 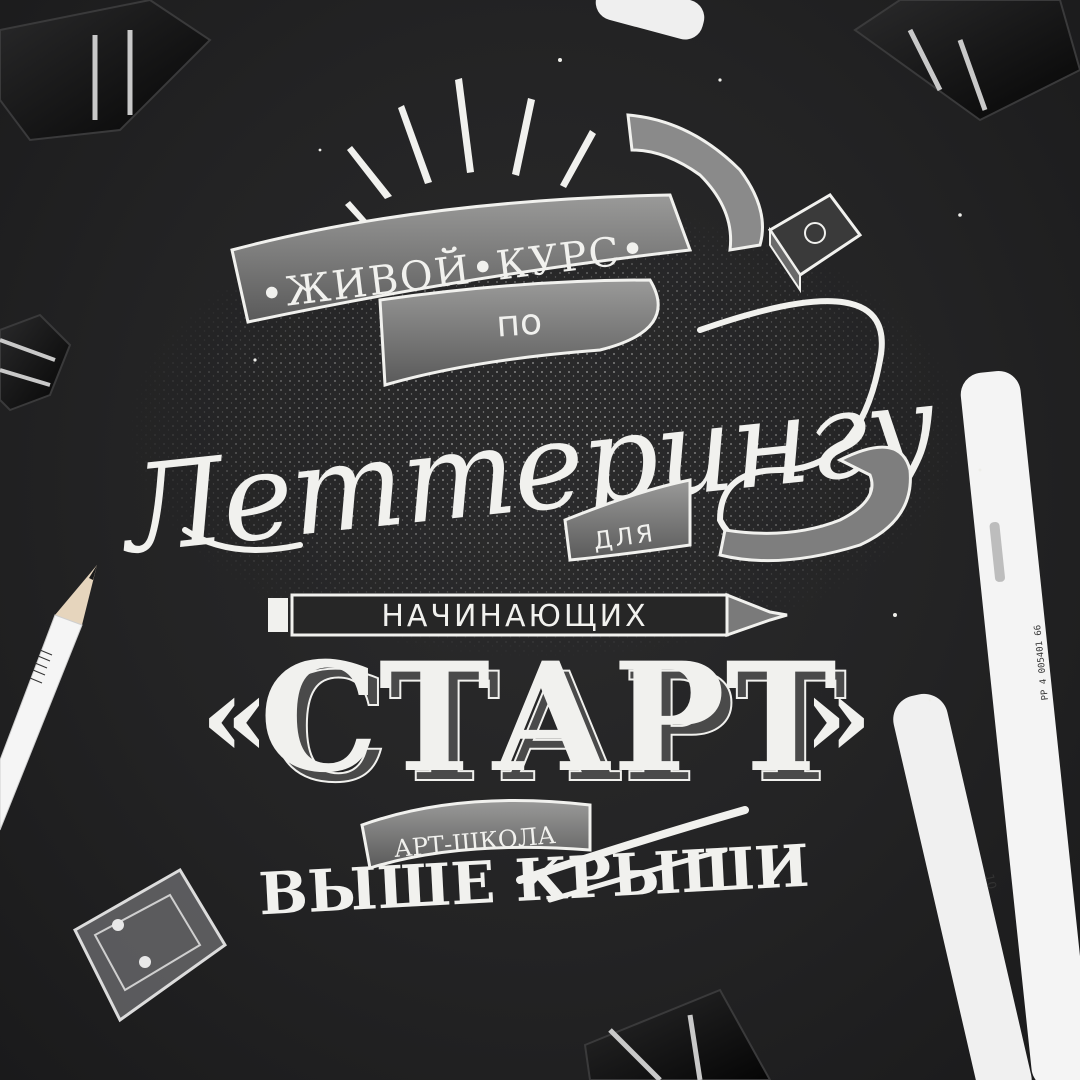 I want to click on binder-clip-left, so click(x=36, y=362).